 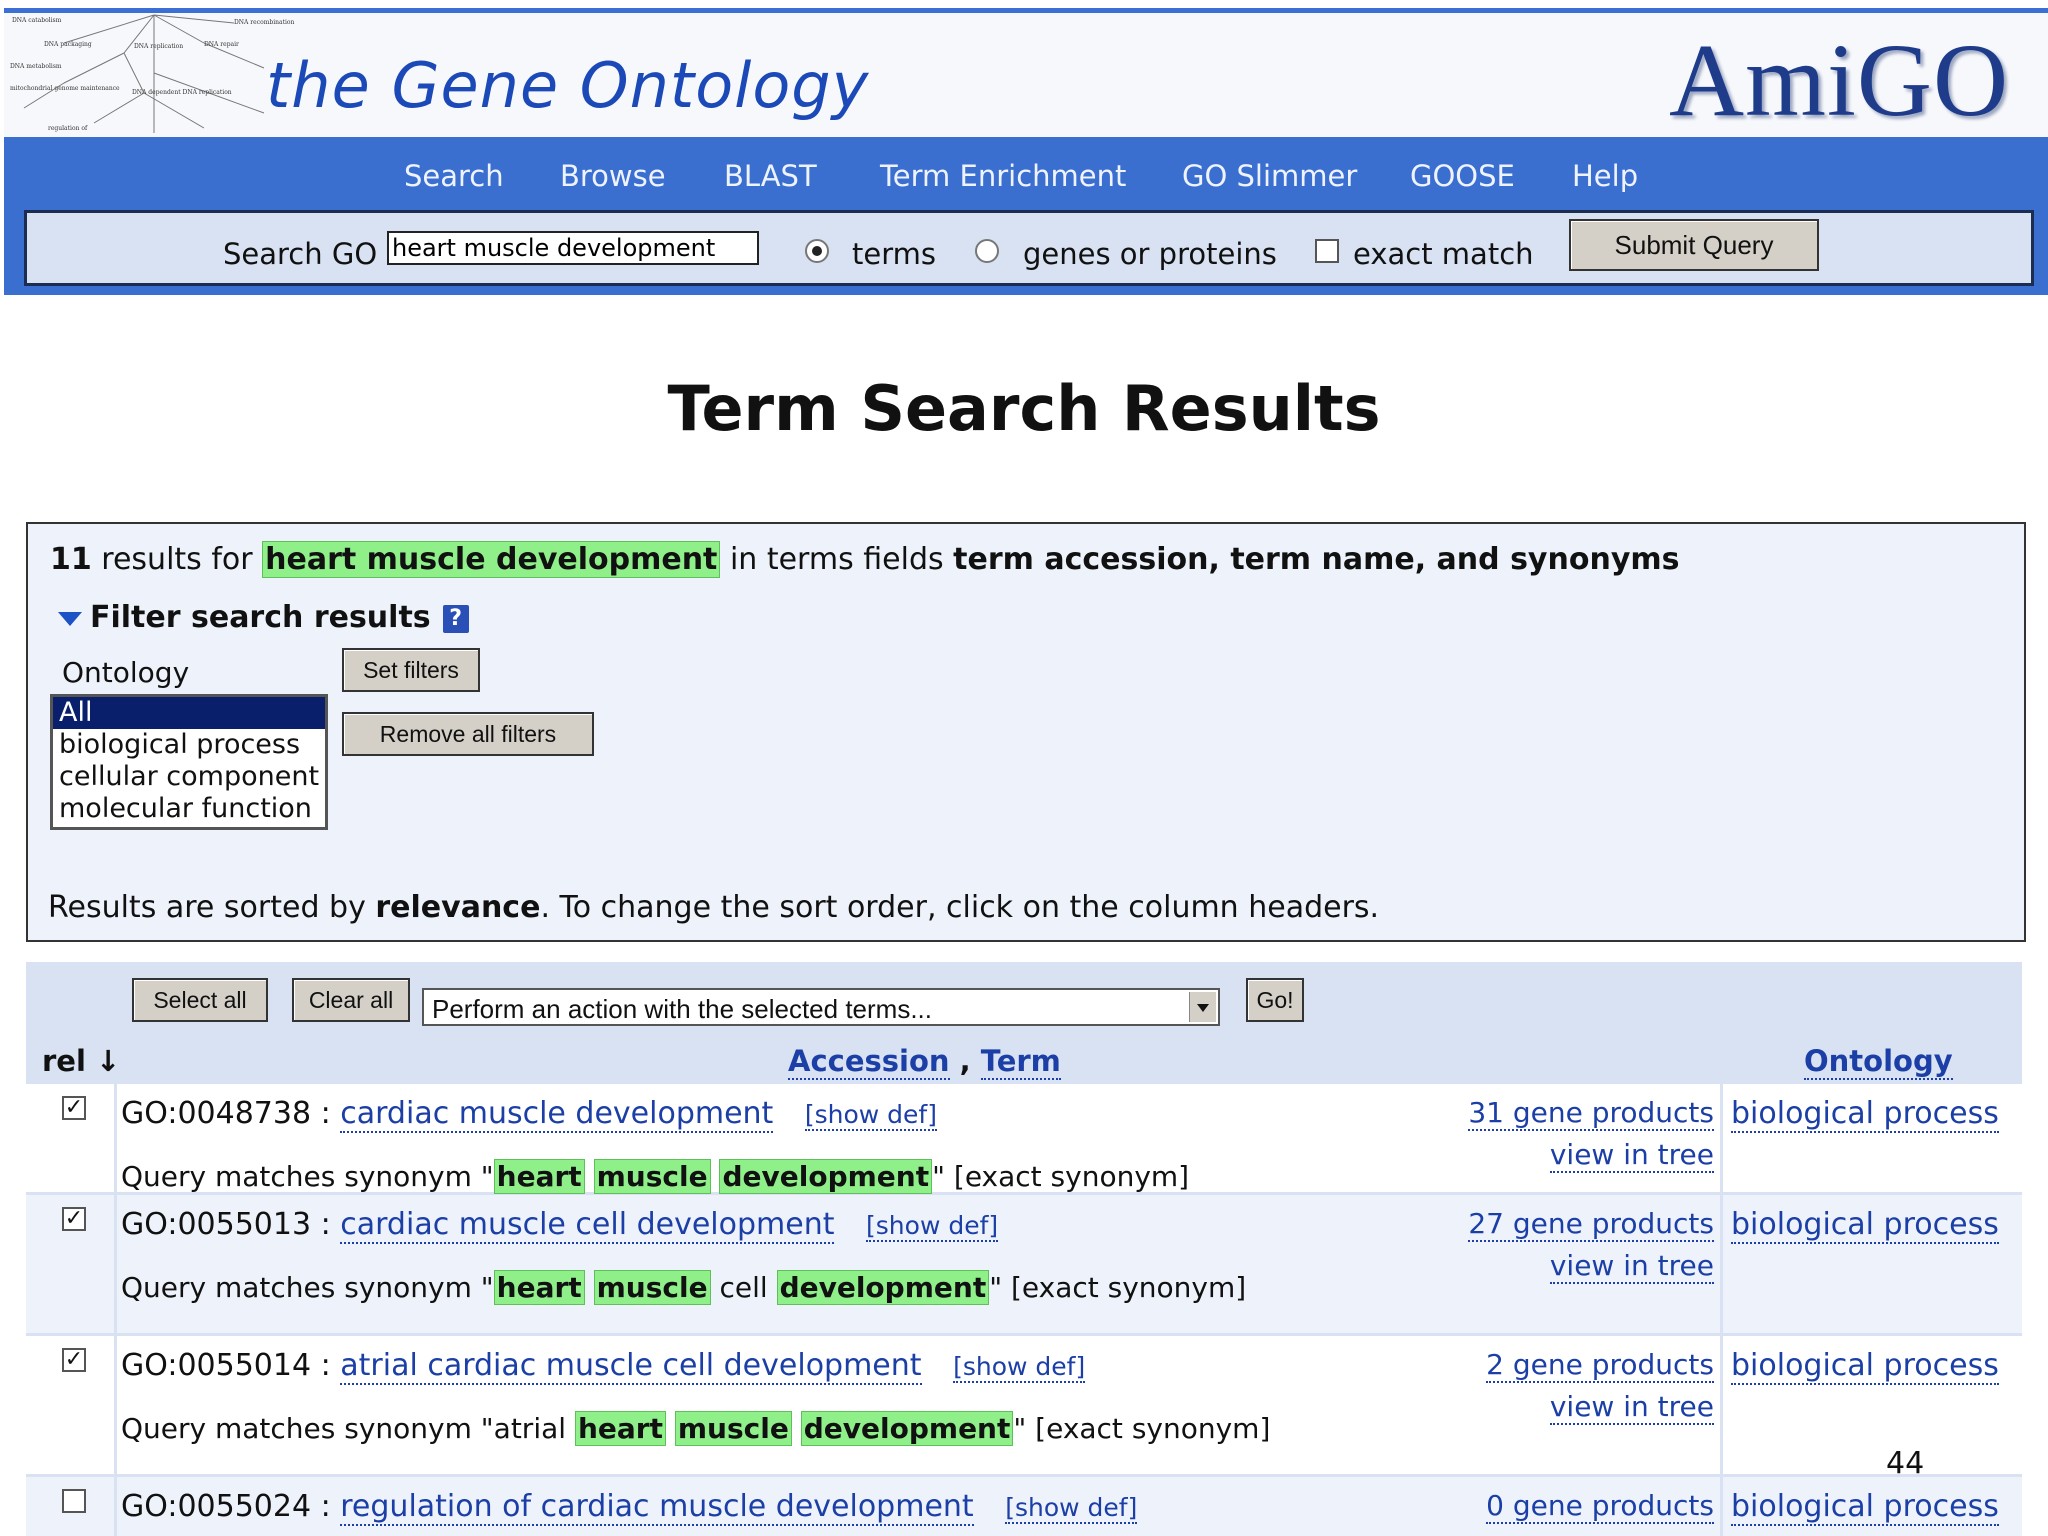 What do you see at coordinates (1694, 245) in the screenshot?
I see `submit-query-button: Submit Query` at bounding box center [1694, 245].